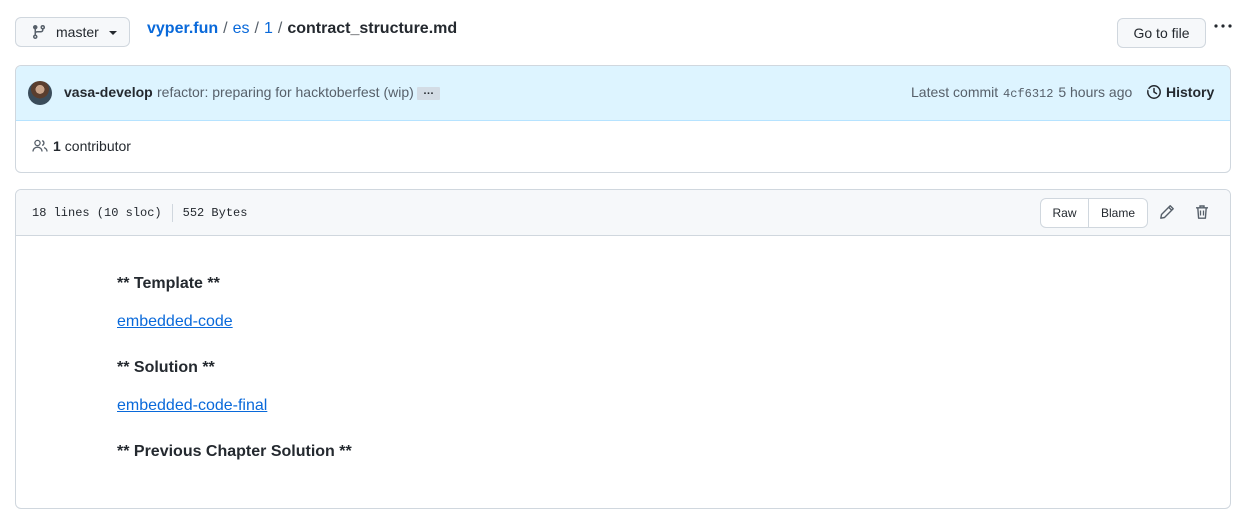 Image resolution: width=1247 pixels, height=509 pixels. What do you see at coordinates (1153, 92) in the screenshot?
I see `history-icon` at bounding box center [1153, 92].